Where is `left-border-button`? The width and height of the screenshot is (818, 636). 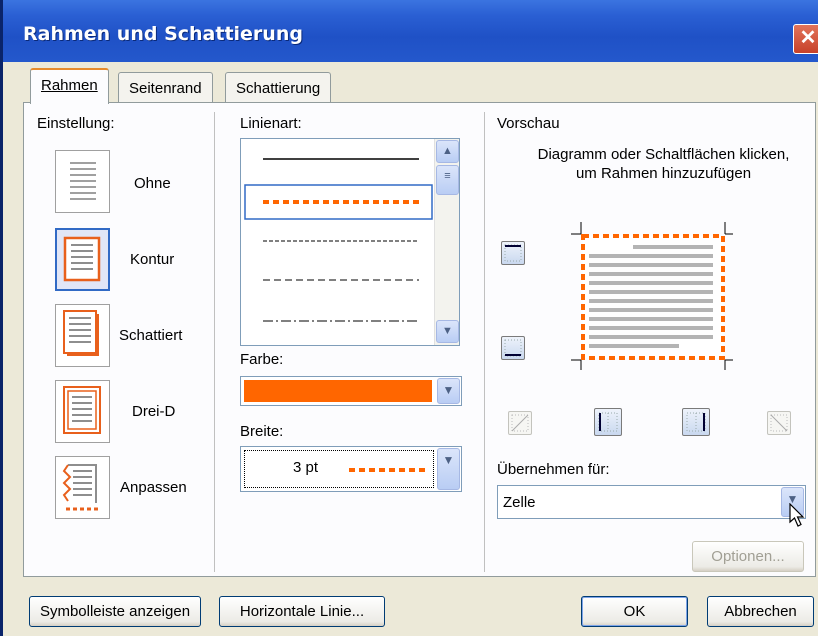 left-border-button is located at coordinates (608, 422).